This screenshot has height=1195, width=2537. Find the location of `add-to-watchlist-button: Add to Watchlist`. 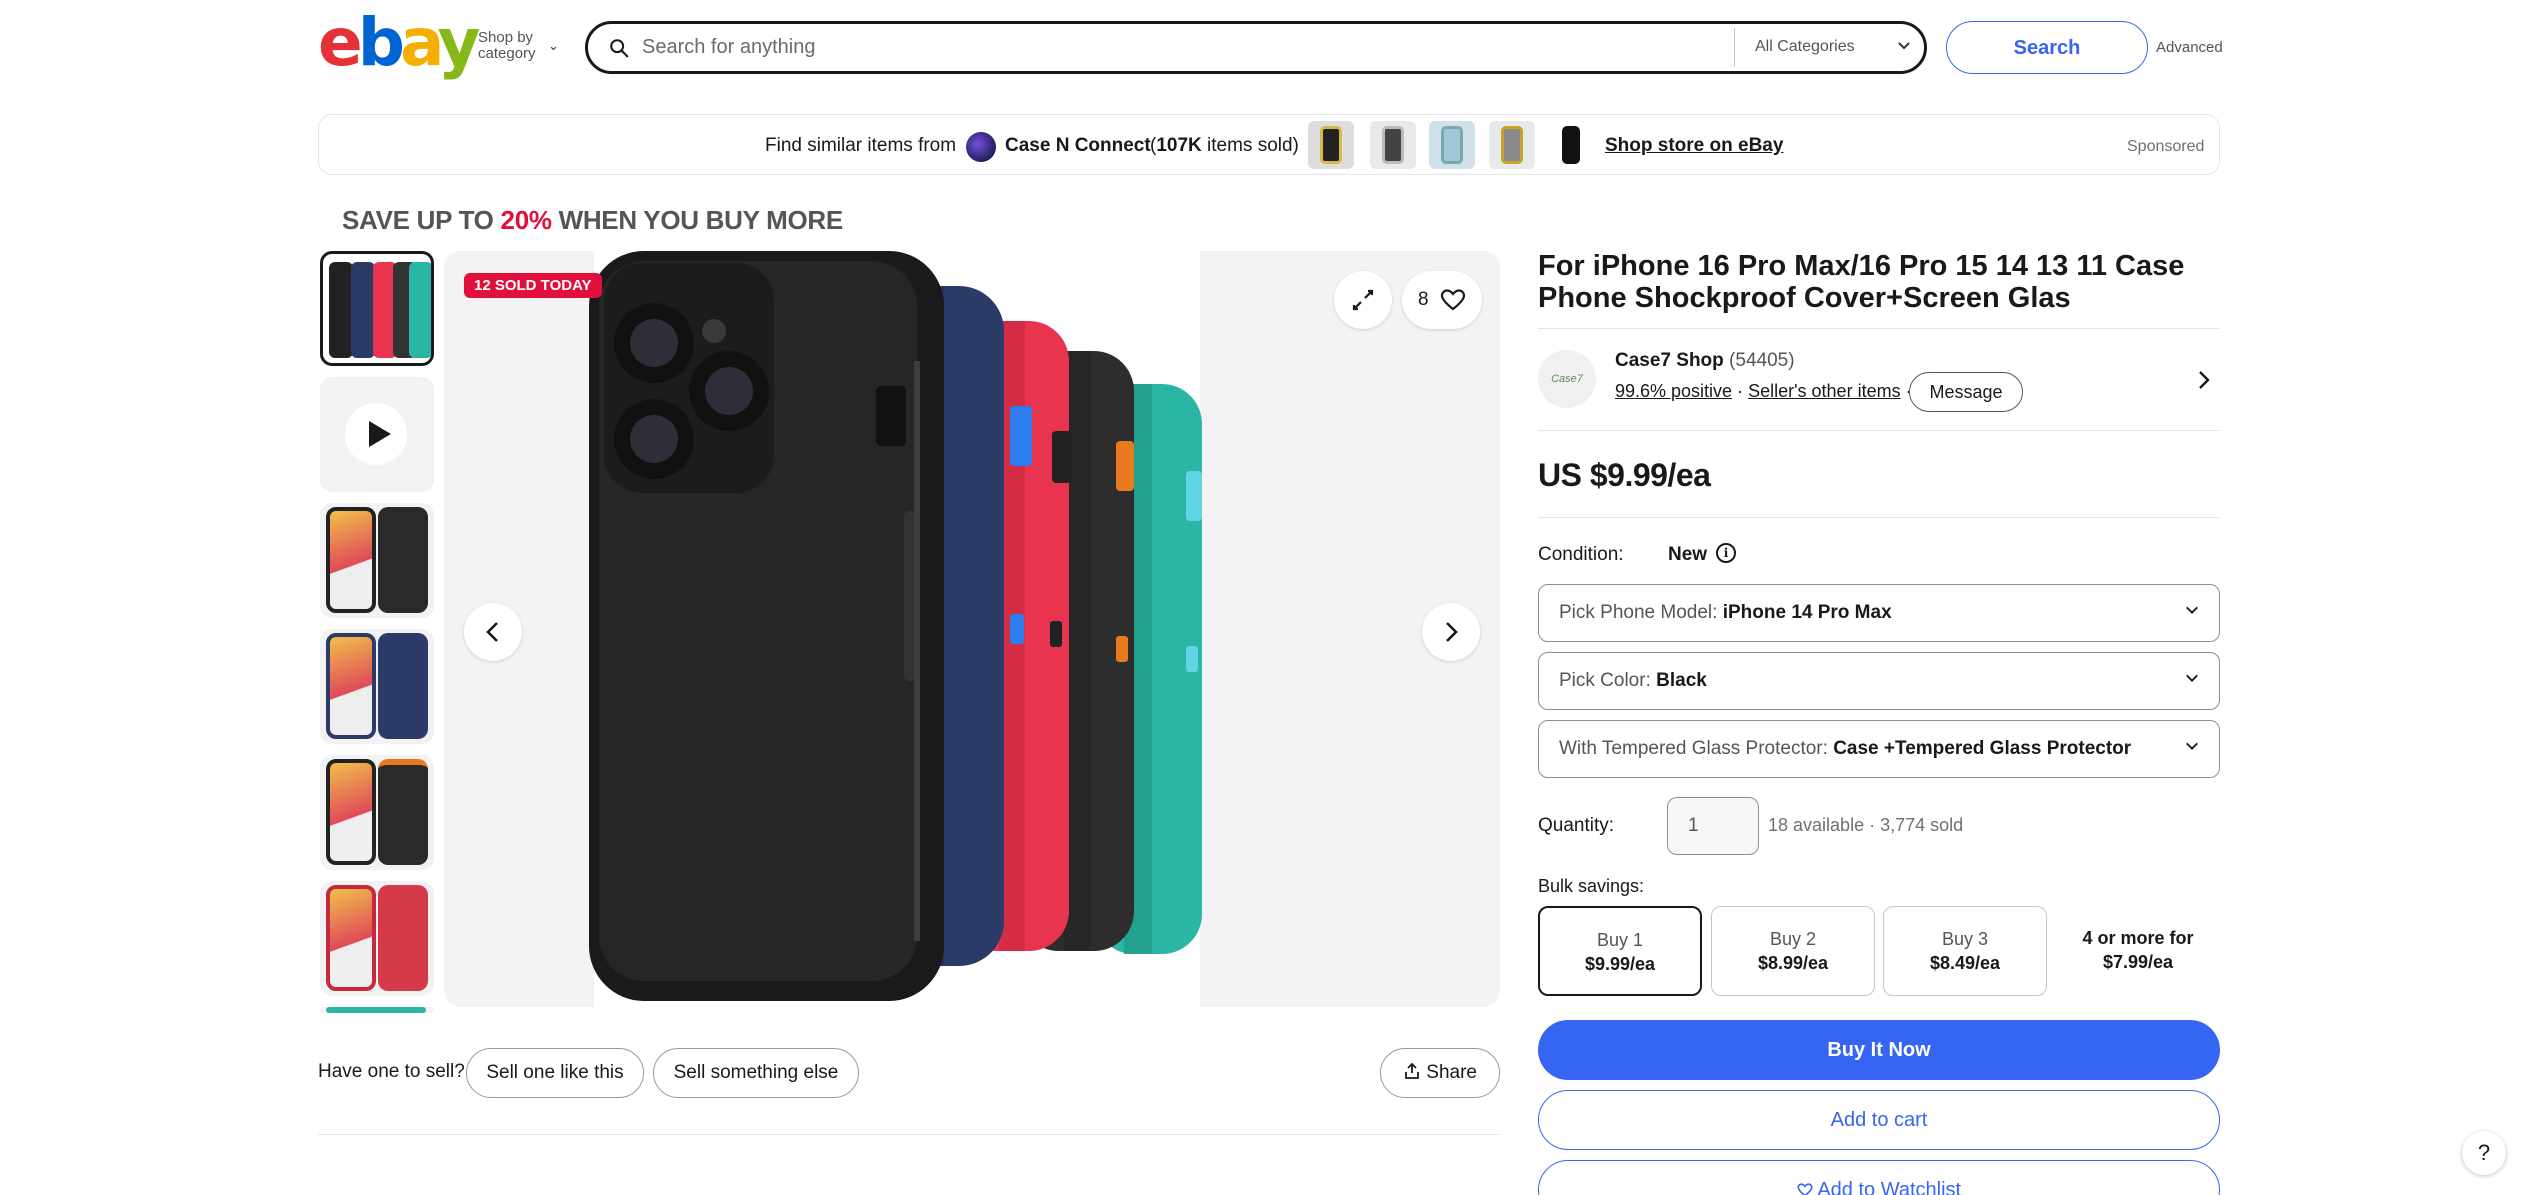

add-to-watchlist-button: Add to Watchlist is located at coordinates (1879, 1177).